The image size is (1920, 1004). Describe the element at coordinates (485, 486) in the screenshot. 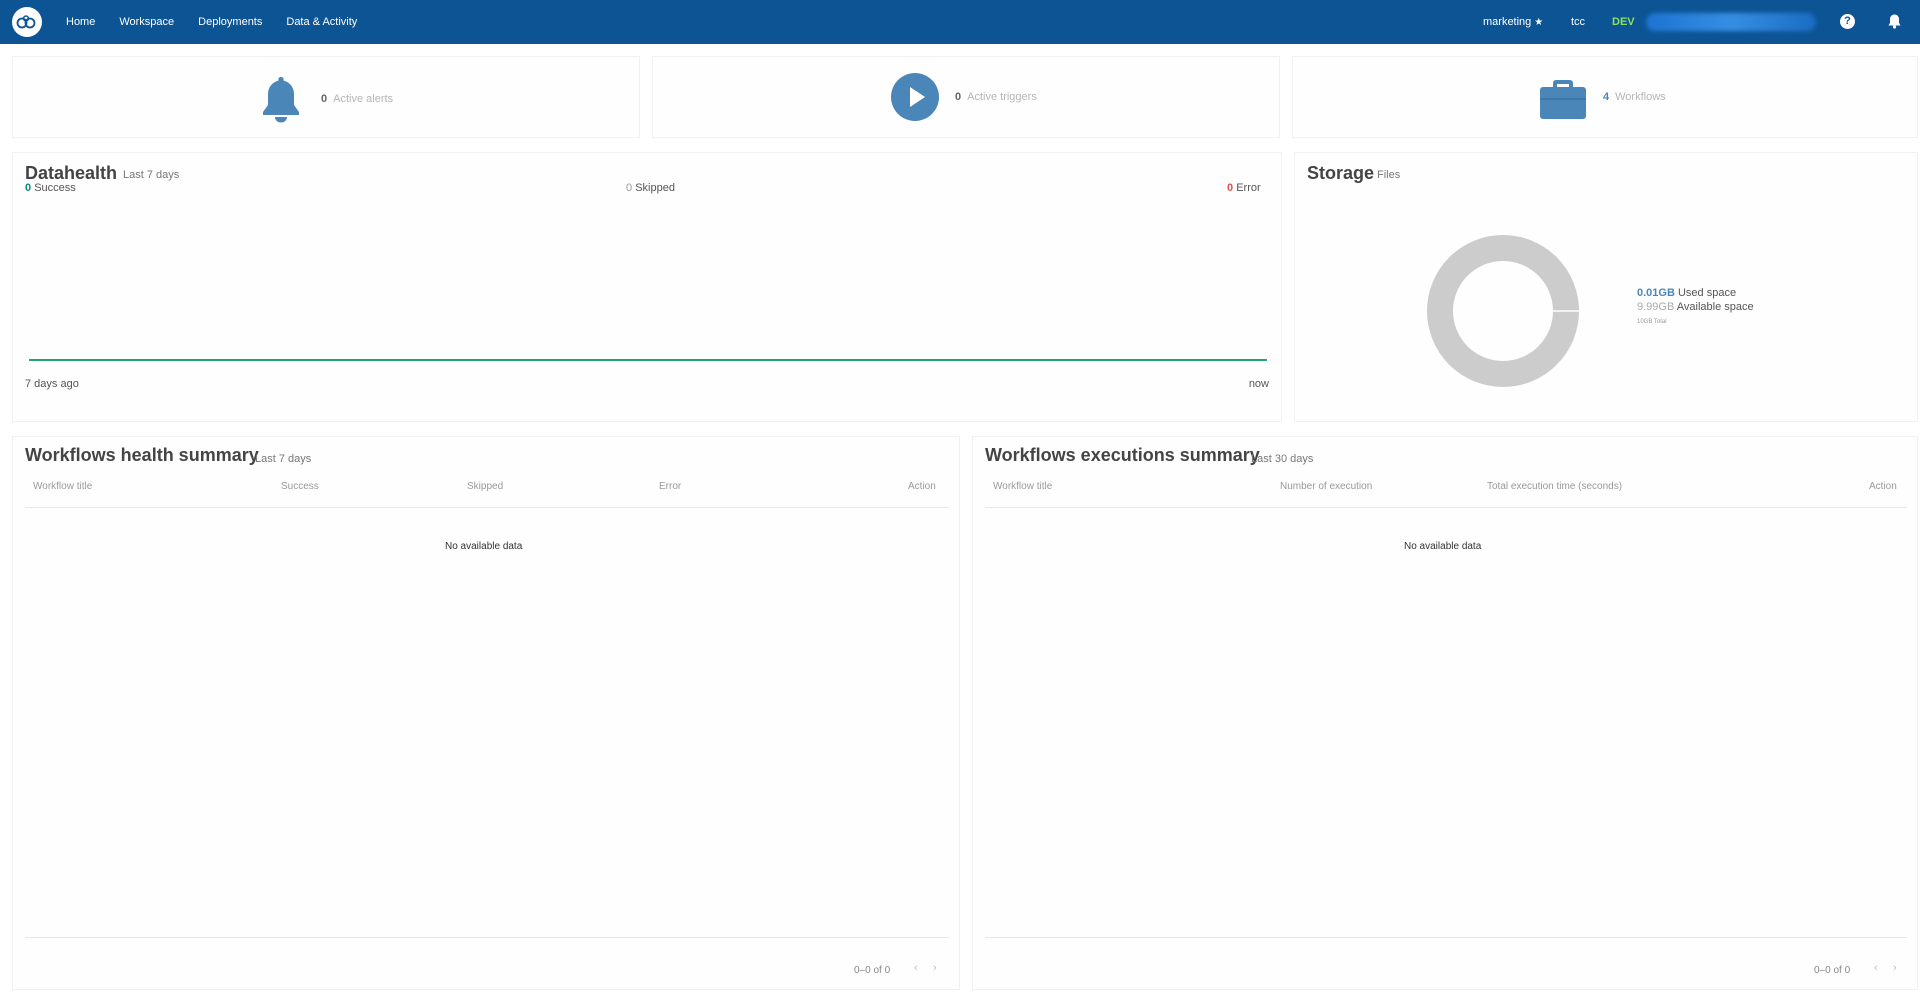

I see `col-skipped: Skipped` at that location.